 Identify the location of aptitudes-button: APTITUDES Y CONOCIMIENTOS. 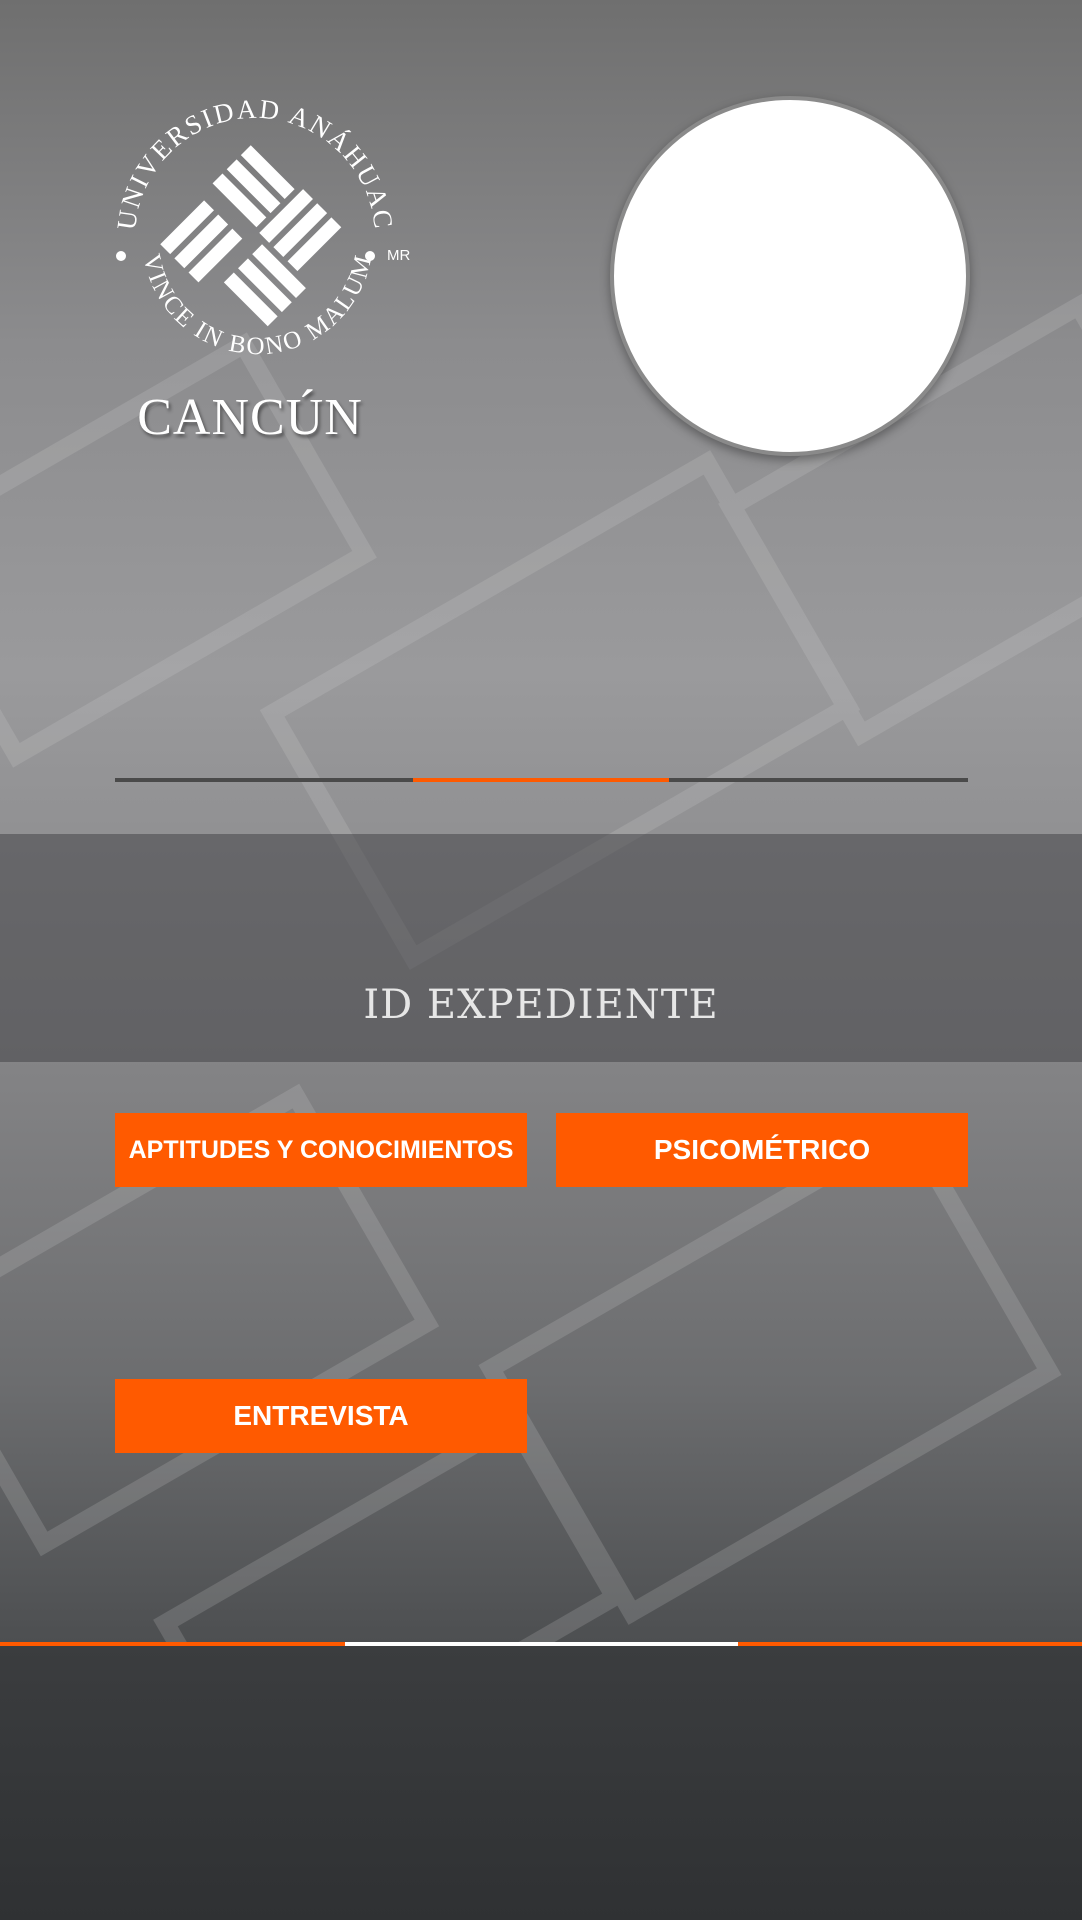
(321, 1150).